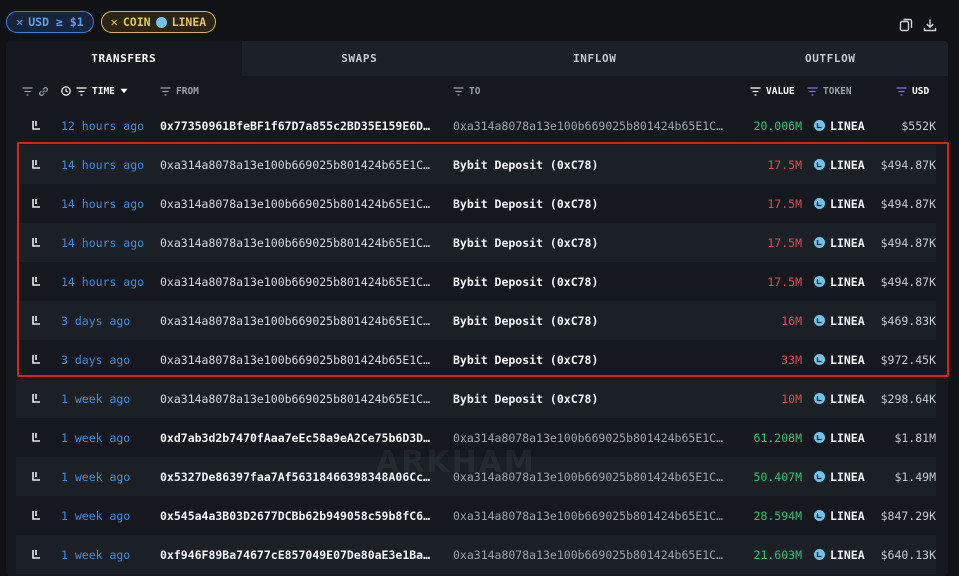 This screenshot has height=576, width=959. I want to click on header-value: VALUE, so click(772, 91).